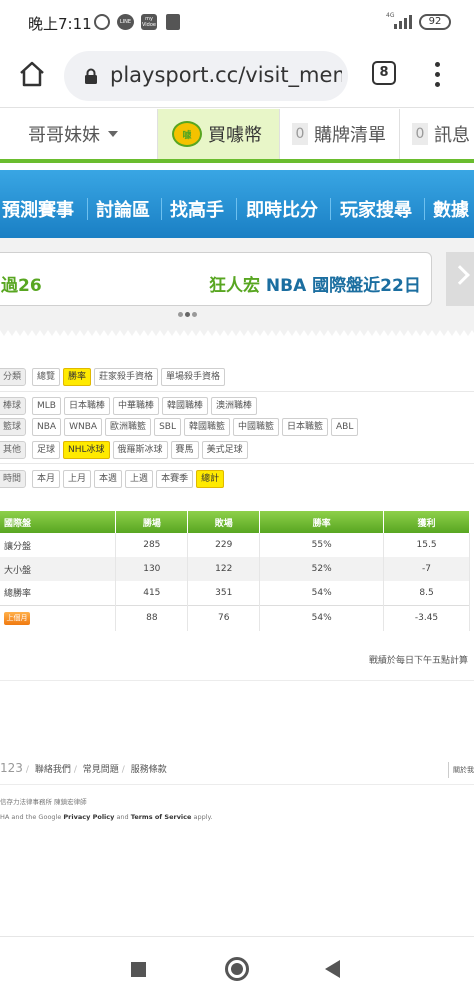 The image size is (474, 1000). I want to click on home-nav-icon, so click(237, 969).